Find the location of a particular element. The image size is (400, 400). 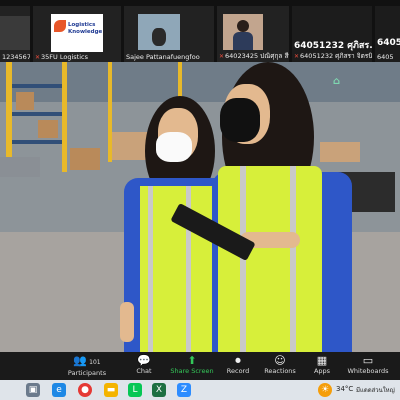

participant-name: Sajee Pattanafuengfoo is located at coordinates (163, 57).